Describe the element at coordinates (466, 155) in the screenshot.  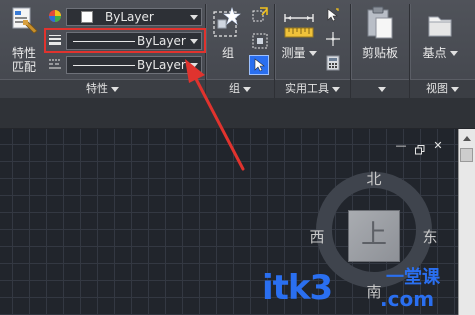
I see `scrollbar-thumb` at that location.